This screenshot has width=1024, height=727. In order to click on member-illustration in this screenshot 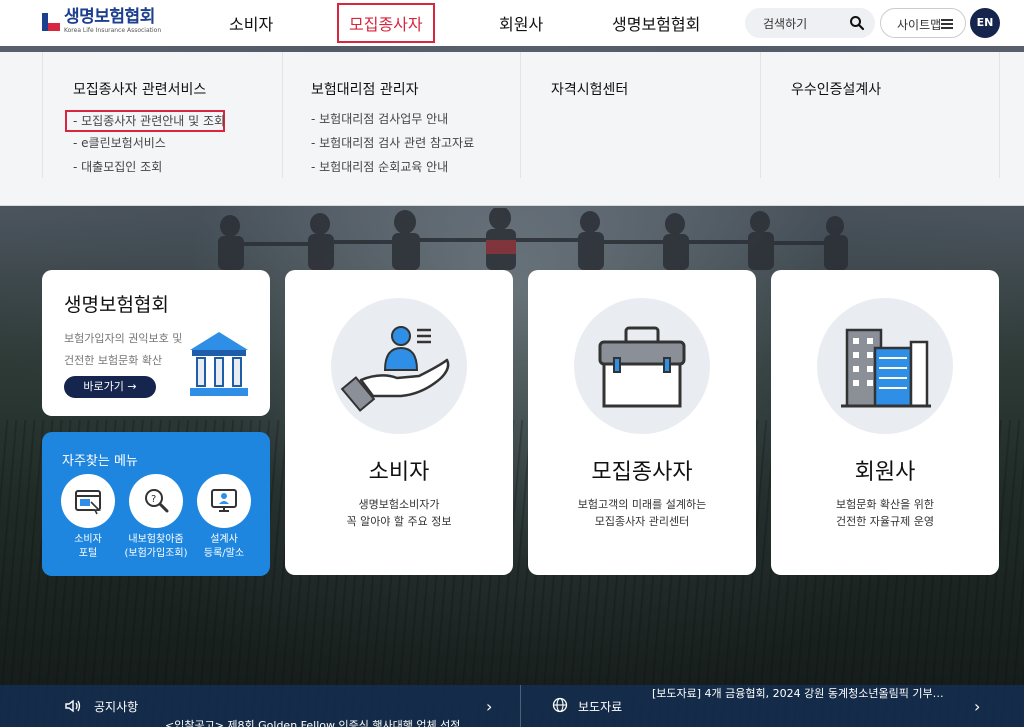, I will do `click(885, 366)`.